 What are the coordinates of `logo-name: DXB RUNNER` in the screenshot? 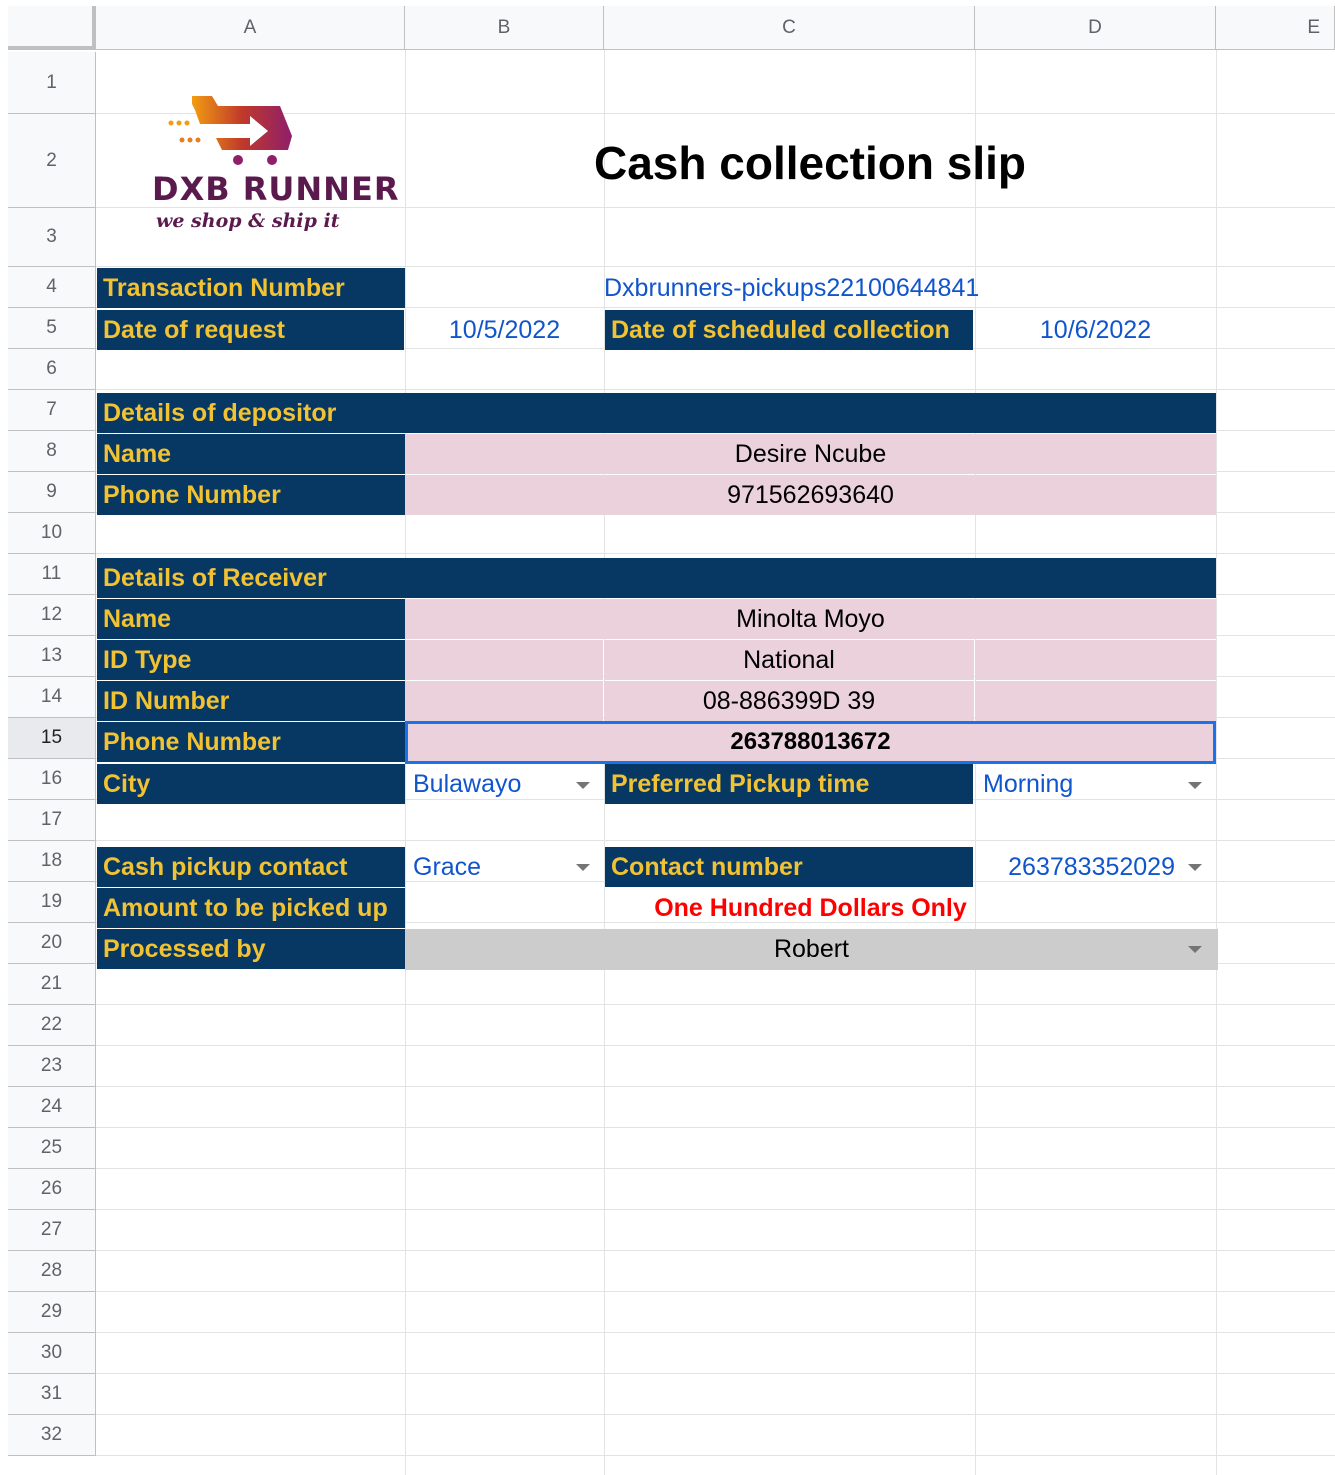 It's located at (276, 189).